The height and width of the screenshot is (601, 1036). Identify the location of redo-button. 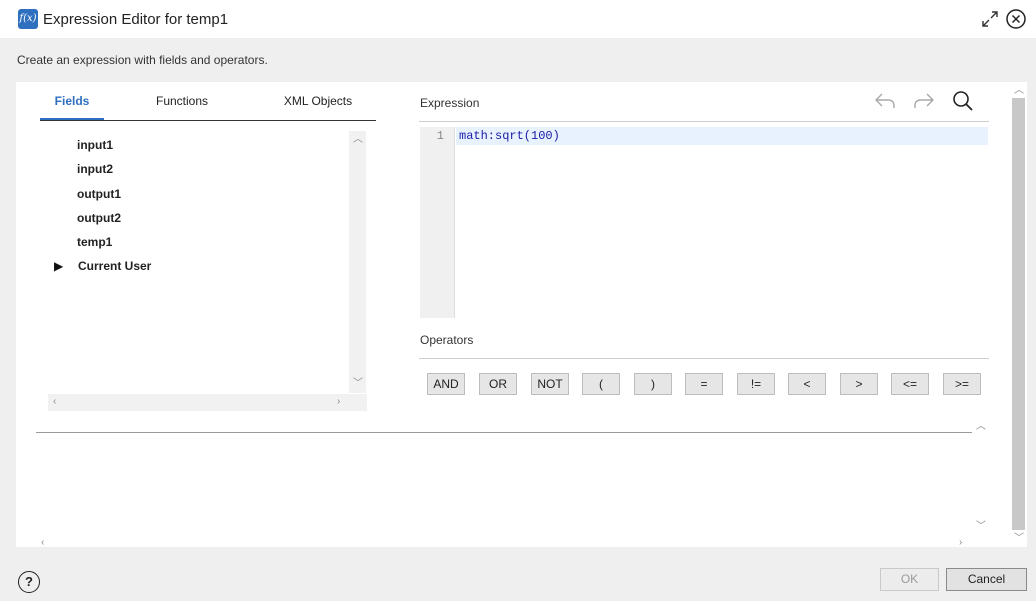
(924, 101).